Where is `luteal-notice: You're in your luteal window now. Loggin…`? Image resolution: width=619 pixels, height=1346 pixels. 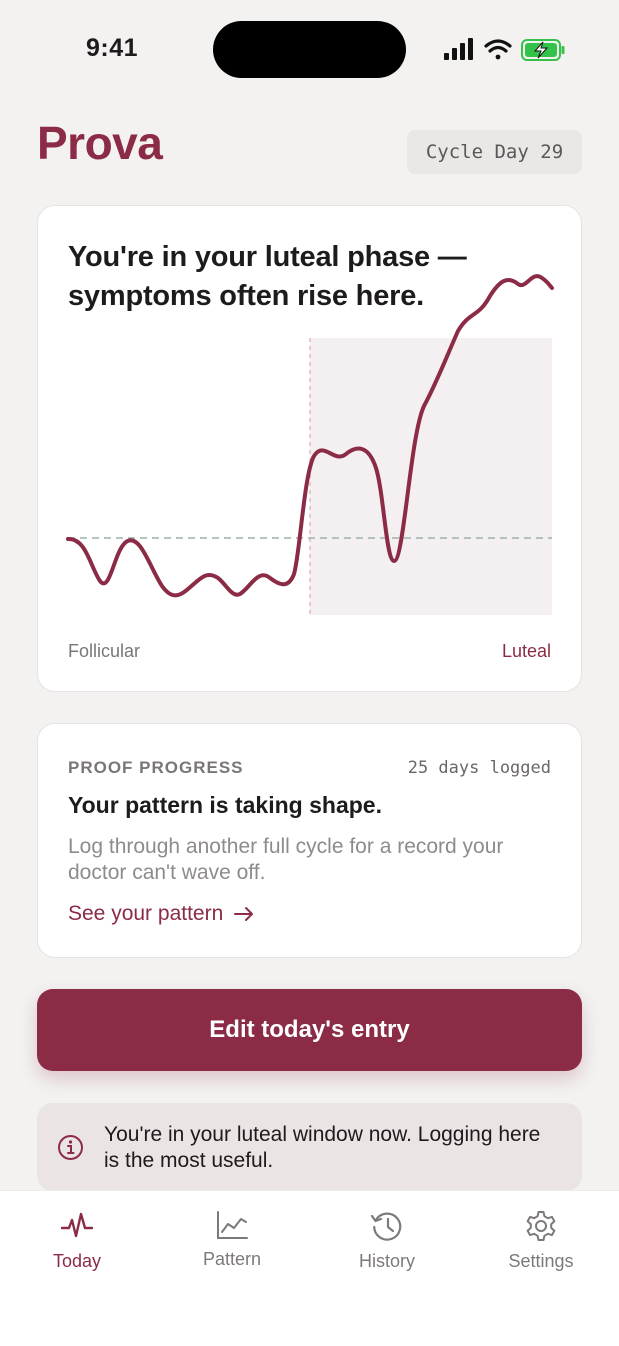 luteal-notice: You're in your luteal window now. Loggin… is located at coordinates (309, 1147).